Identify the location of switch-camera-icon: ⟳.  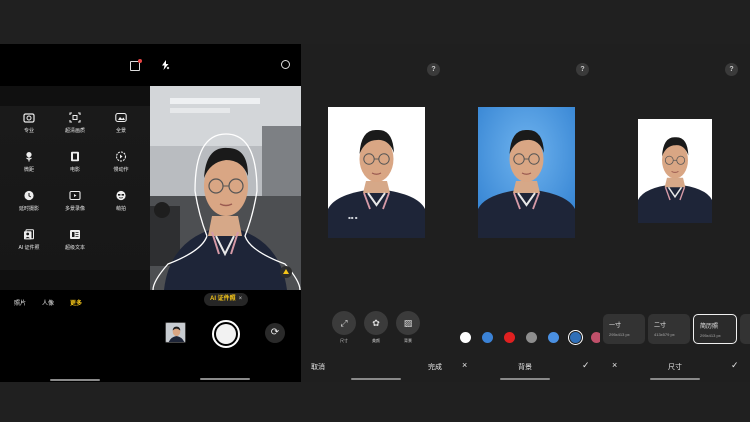
(275, 333).